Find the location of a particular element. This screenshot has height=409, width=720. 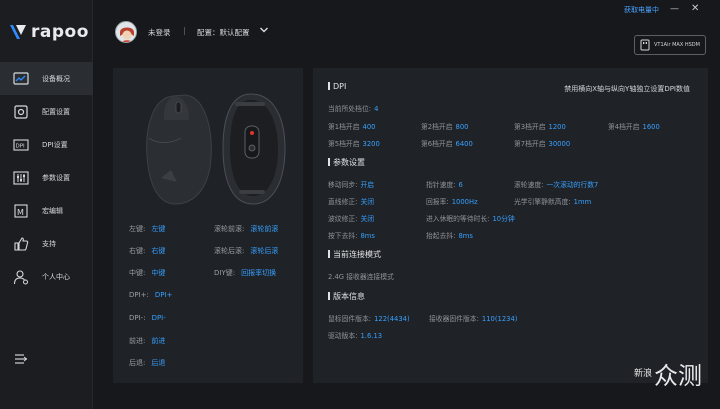

sidebar-item-profile: 个人中心 is located at coordinates (46, 276).